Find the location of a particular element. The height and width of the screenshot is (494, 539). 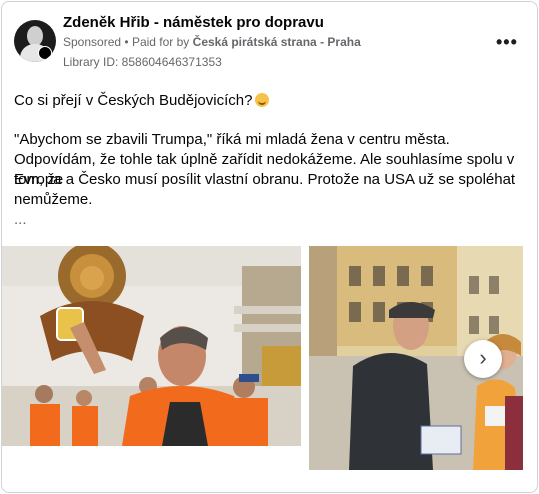

avatar-face is located at coordinates (35, 36).